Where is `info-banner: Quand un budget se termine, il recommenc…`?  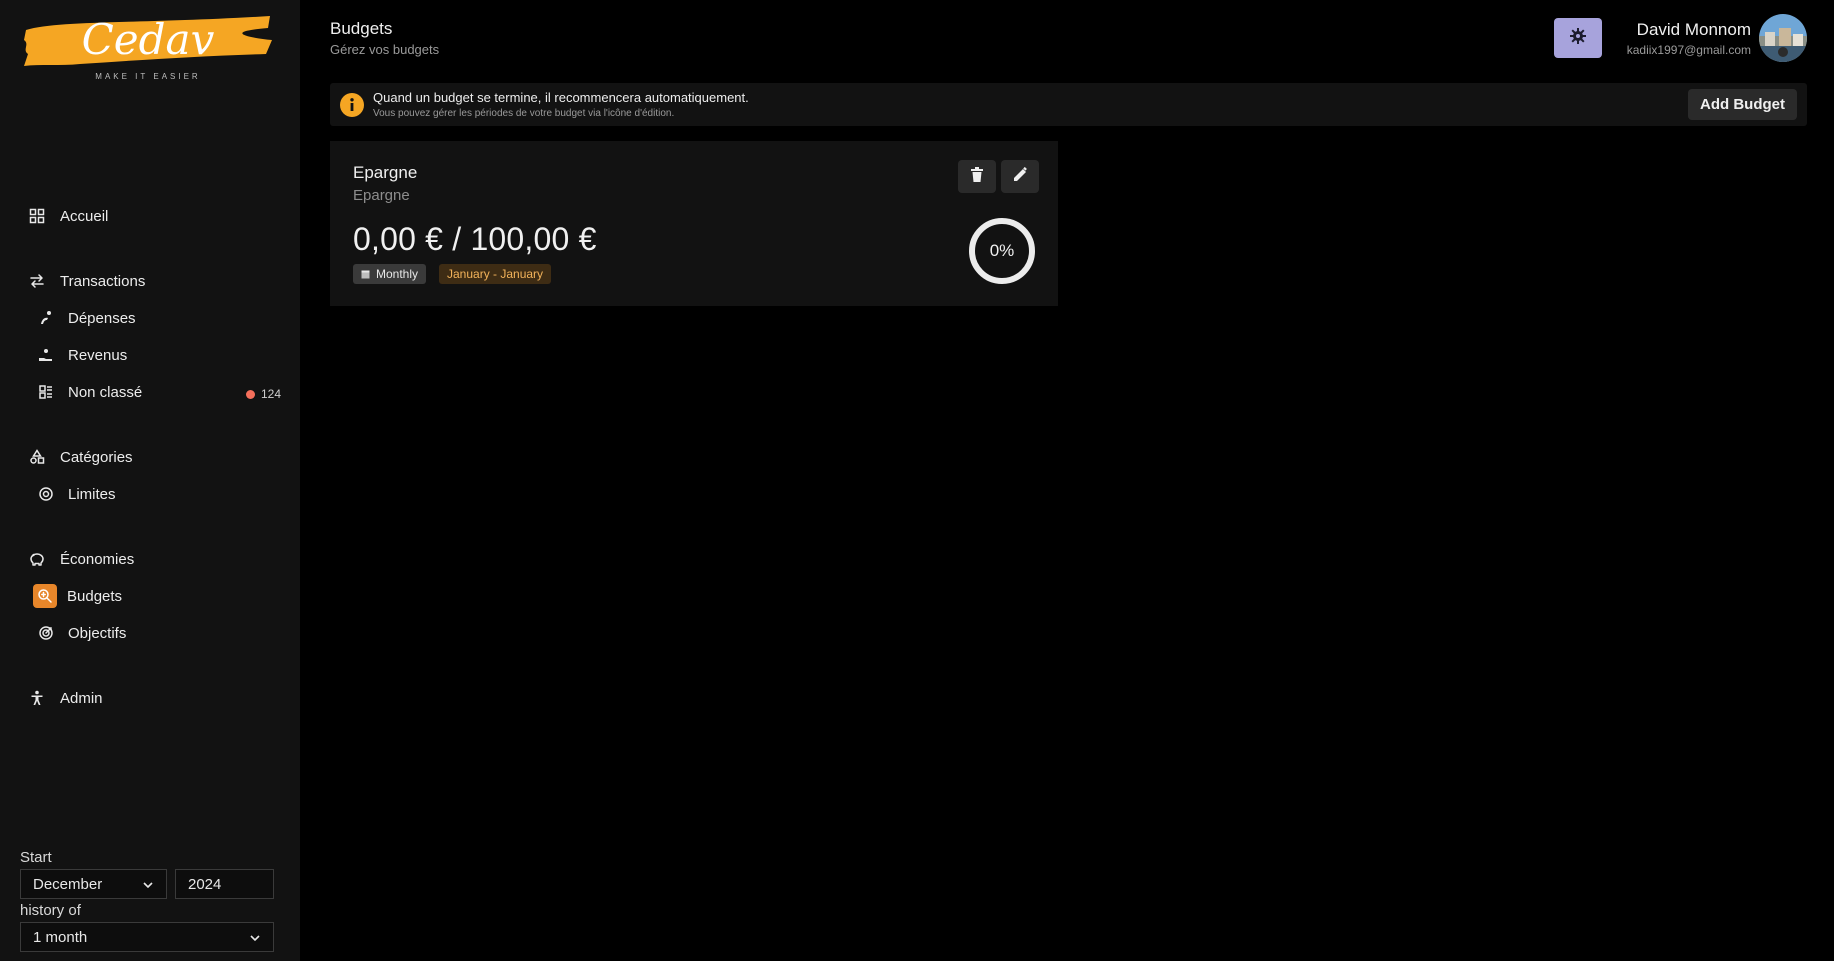
info-banner: Quand un budget se termine, il recommenc… is located at coordinates (1068, 104).